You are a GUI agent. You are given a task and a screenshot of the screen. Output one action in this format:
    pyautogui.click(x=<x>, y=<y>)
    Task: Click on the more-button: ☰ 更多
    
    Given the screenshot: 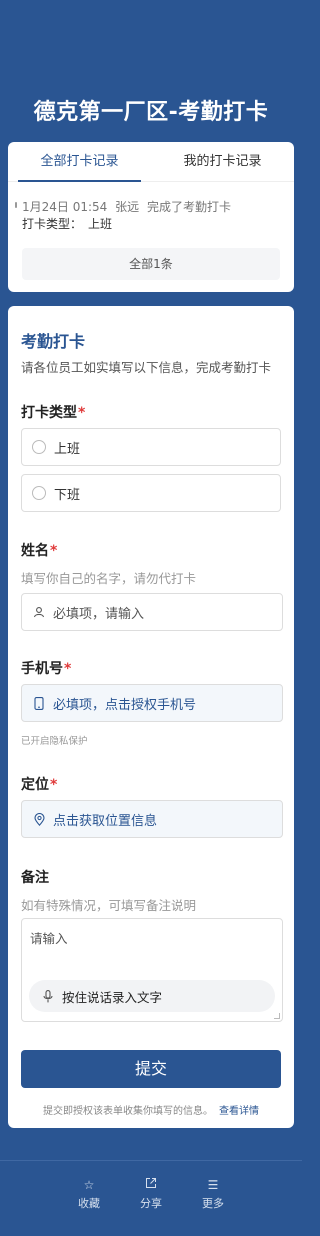 What is the action you would take?
    pyautogui.click(x=213, y=1205)
    